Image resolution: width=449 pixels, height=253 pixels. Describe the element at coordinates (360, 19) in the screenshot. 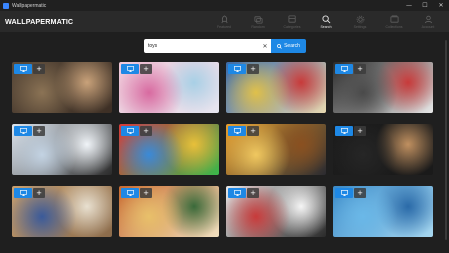

I see `gear-icon` at that location.